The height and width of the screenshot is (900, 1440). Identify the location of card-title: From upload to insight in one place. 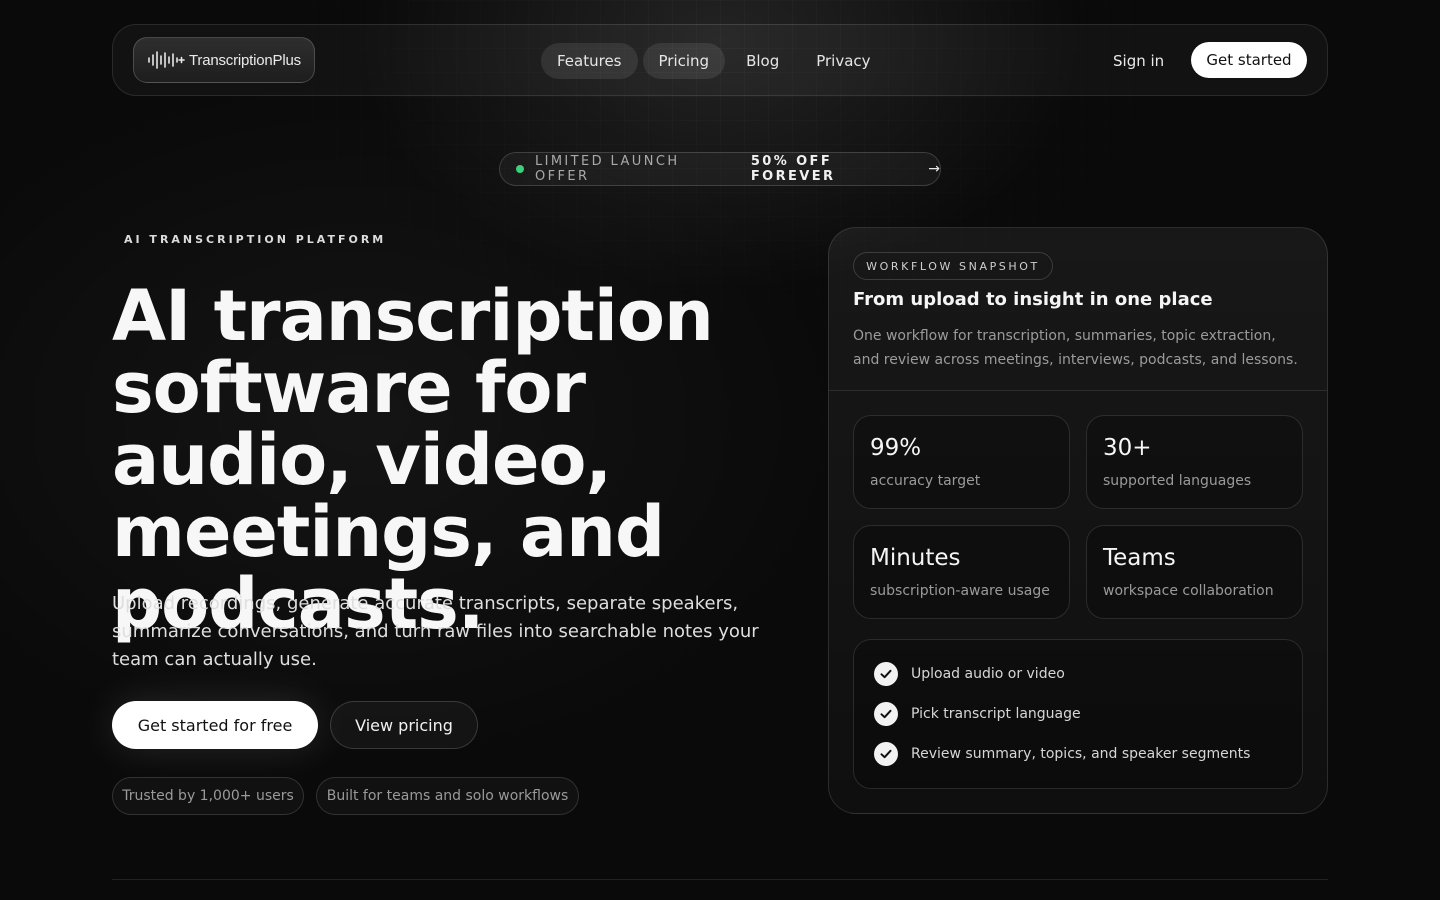
(1033, 299).